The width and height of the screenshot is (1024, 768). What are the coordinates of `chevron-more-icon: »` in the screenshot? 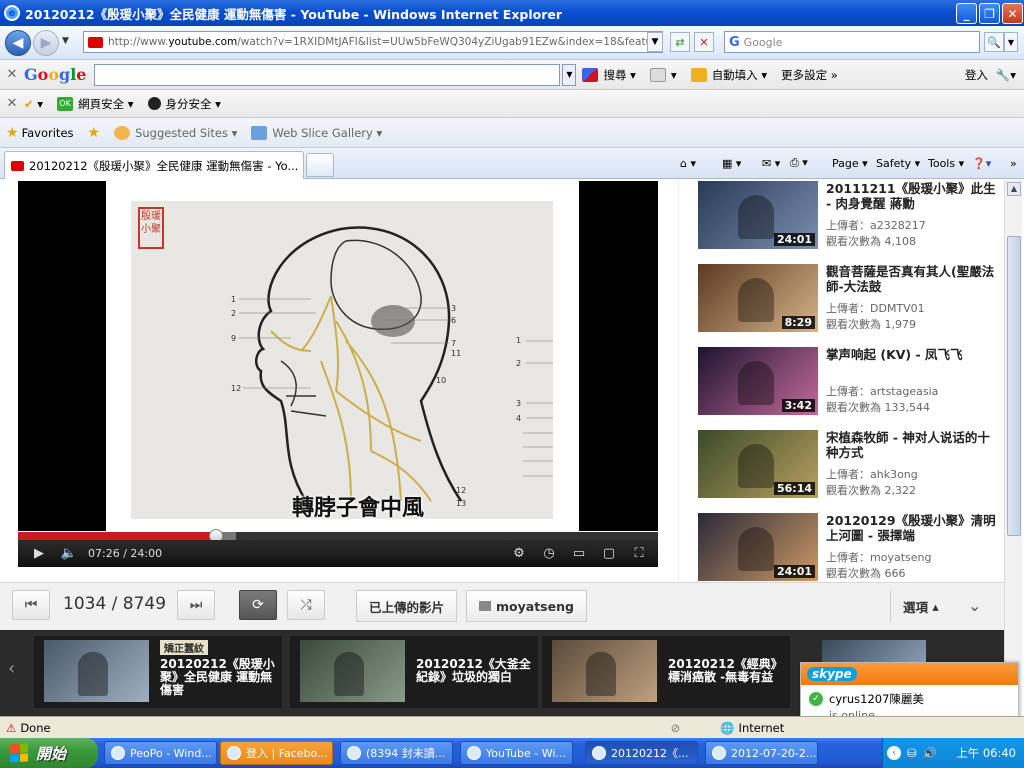 It's located at (1013, 163).